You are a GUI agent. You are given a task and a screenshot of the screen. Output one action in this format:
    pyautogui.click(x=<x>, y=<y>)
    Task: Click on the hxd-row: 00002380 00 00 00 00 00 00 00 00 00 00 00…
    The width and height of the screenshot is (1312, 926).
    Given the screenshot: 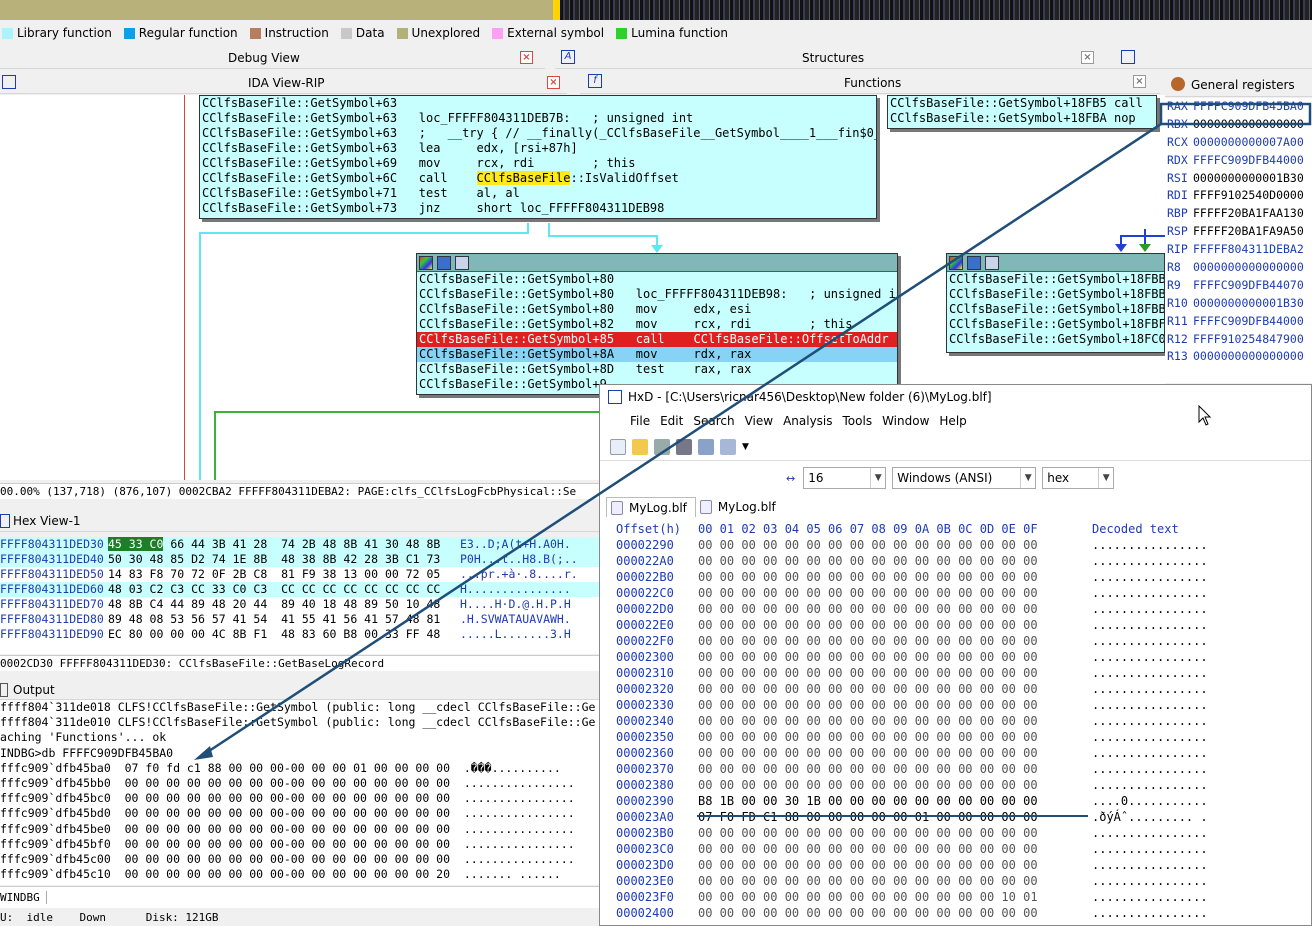 What is the action you would take?
    pyautogui.click(x=955, y=785)
    